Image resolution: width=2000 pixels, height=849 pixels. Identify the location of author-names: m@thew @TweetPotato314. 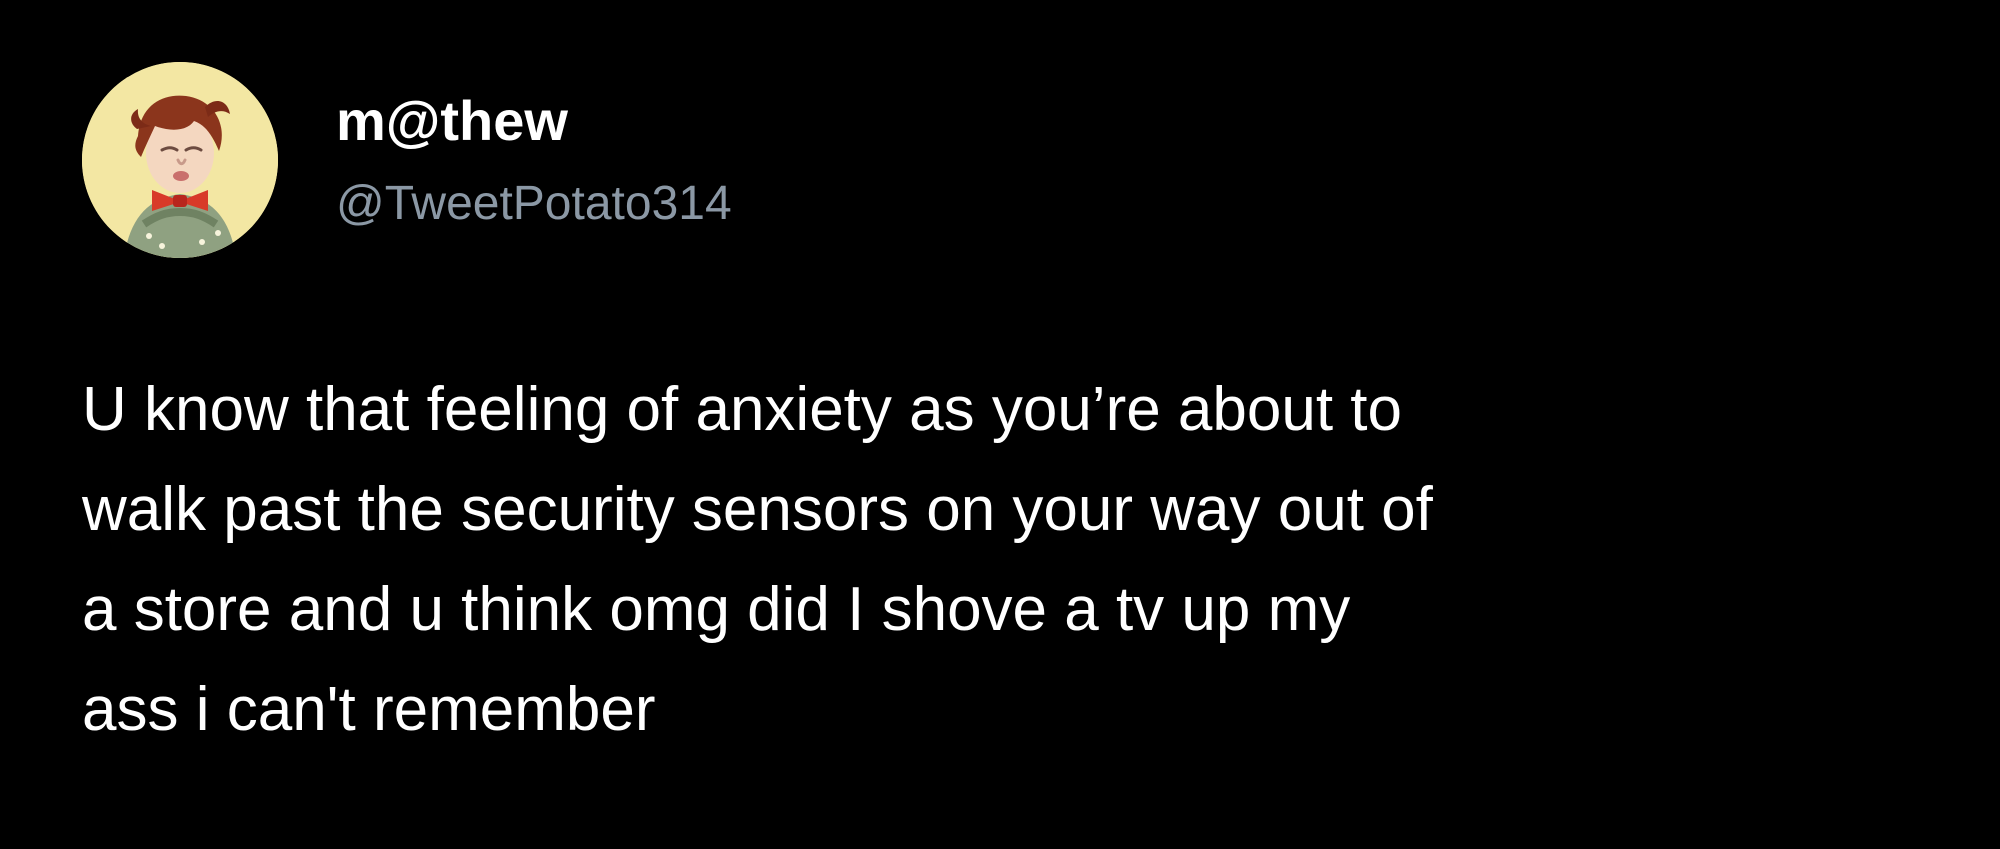
(534, 160).